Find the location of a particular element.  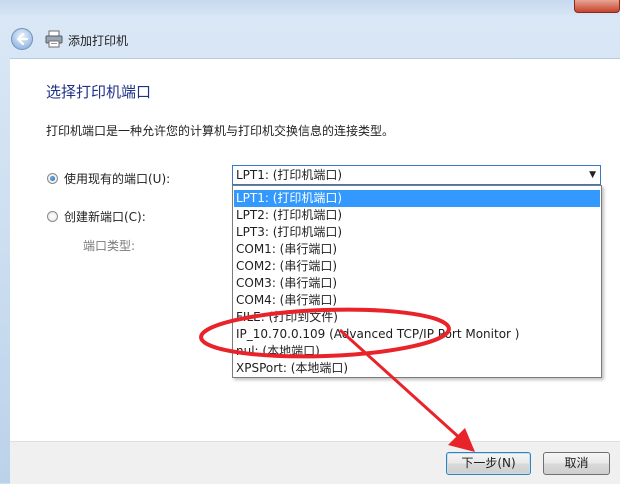

port-option: COM2: (串行端口) is located at coordinates (417, 266).